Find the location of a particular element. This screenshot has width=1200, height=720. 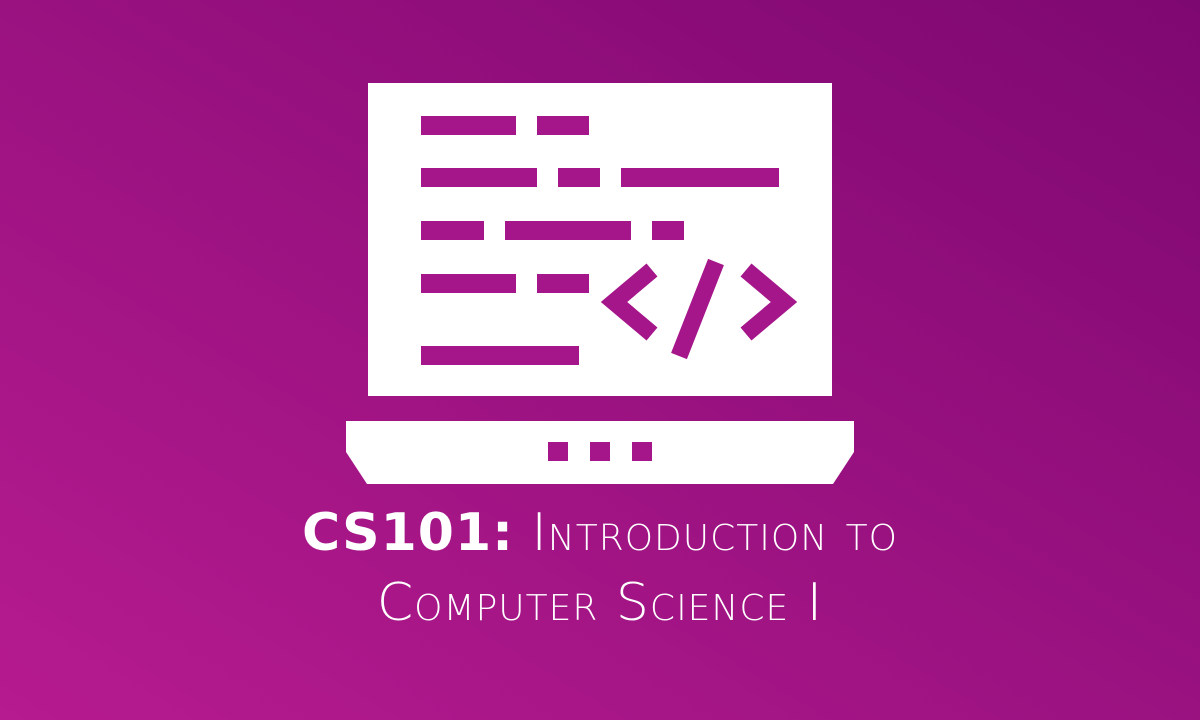

laptop-base-dots is located at coordinates (600, 451).